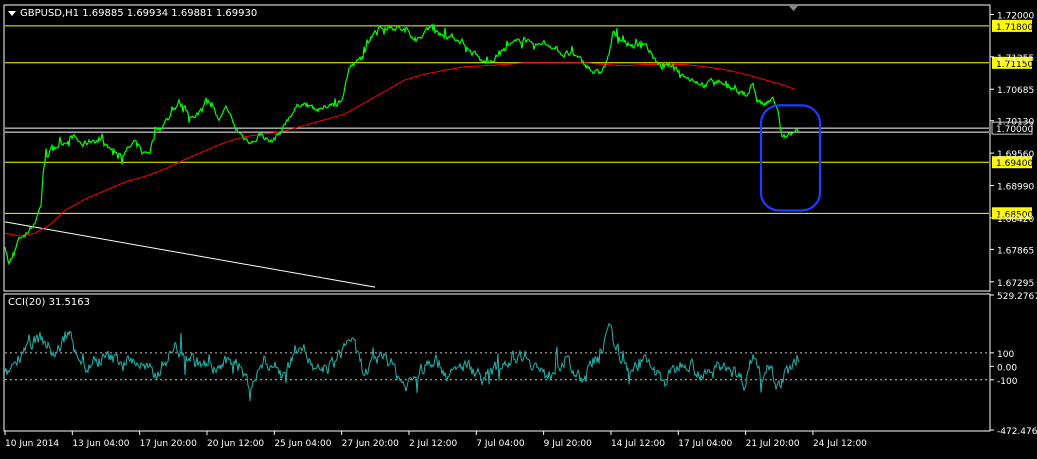  What do you see at coordinates (1015, 187) in the screenshot?
I see `price-y-tick-label: 1.68990` at bounding box center [1015, 187].